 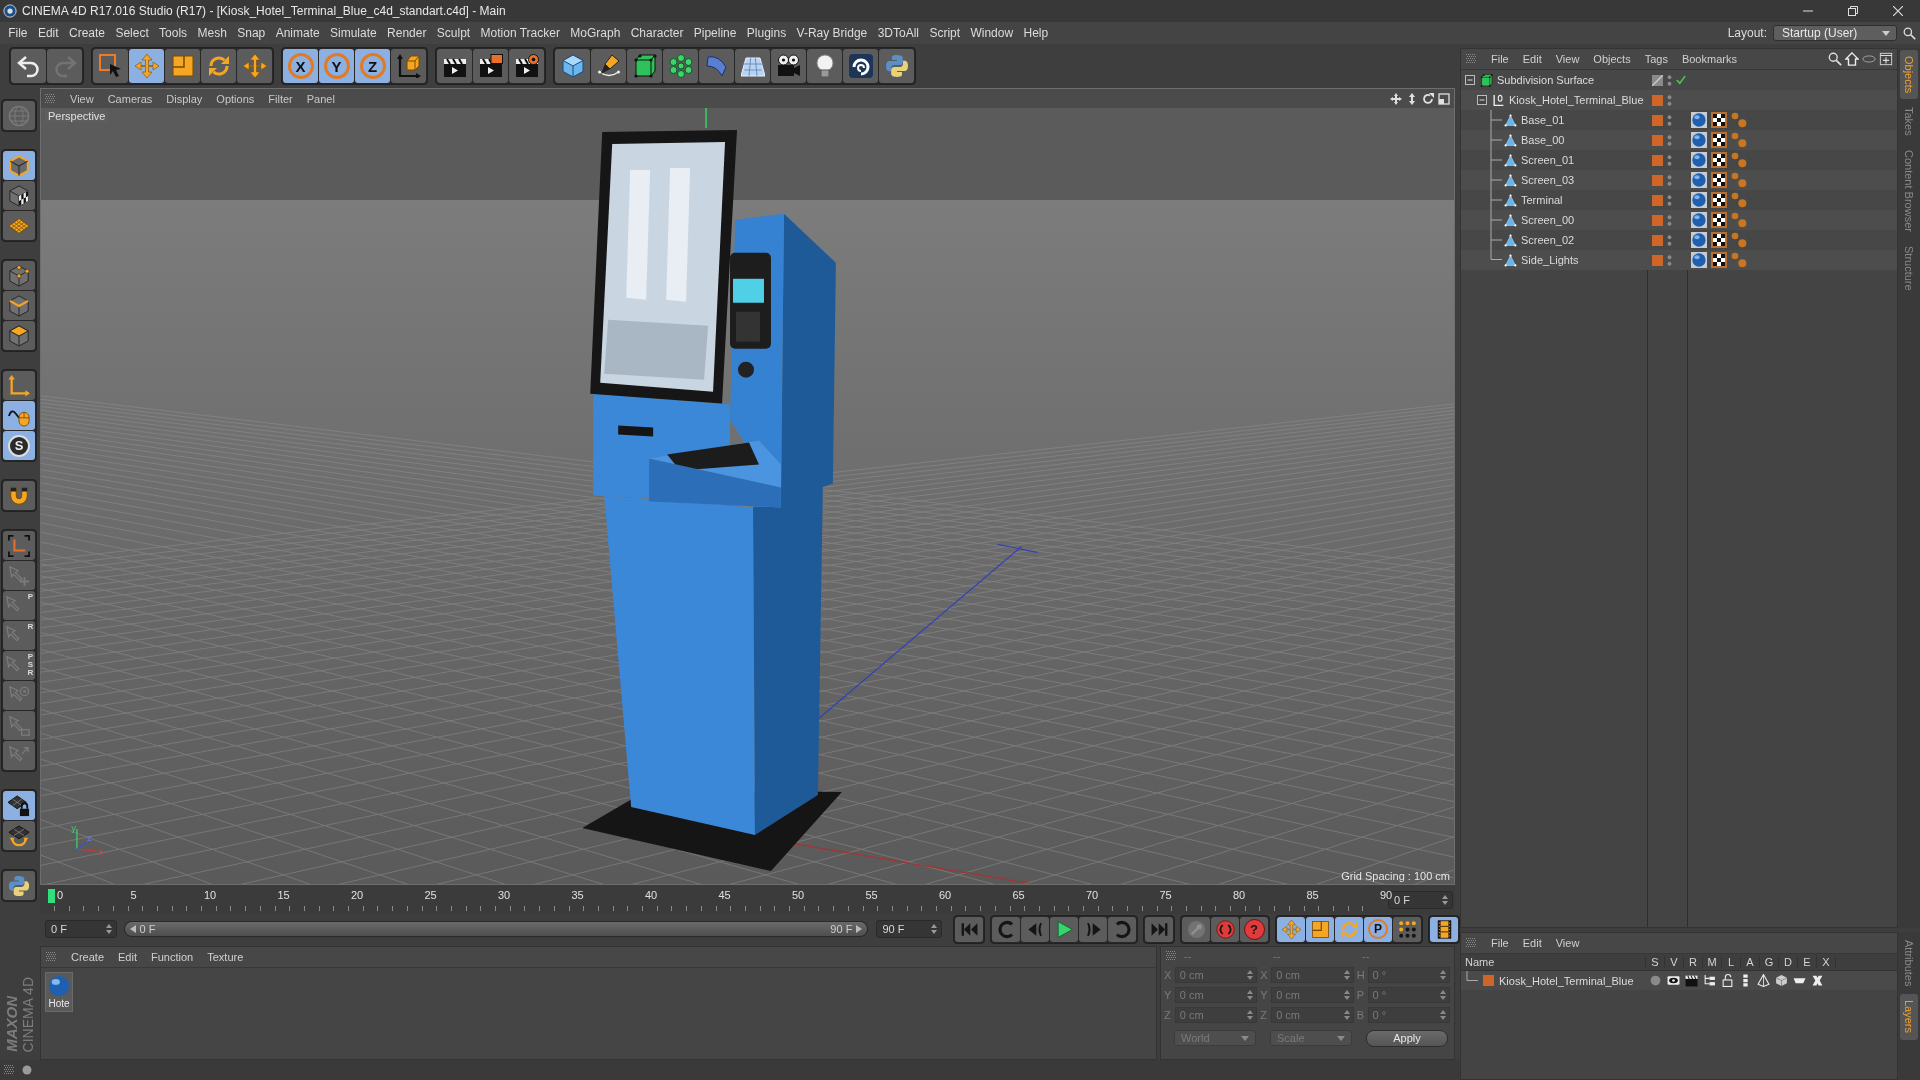 What do you see at coordinates (225, 957) in the screenshot?
I see `menu-item: Texture` at bounding box center [225, 957].